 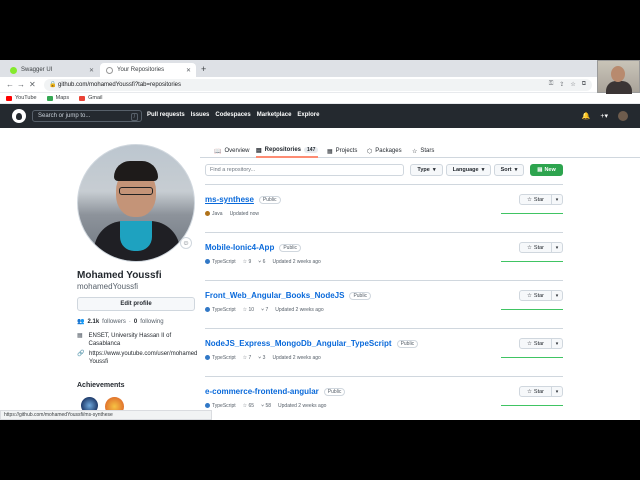 I want to click on key-icon: ⚿, so click(x=551, y=84).